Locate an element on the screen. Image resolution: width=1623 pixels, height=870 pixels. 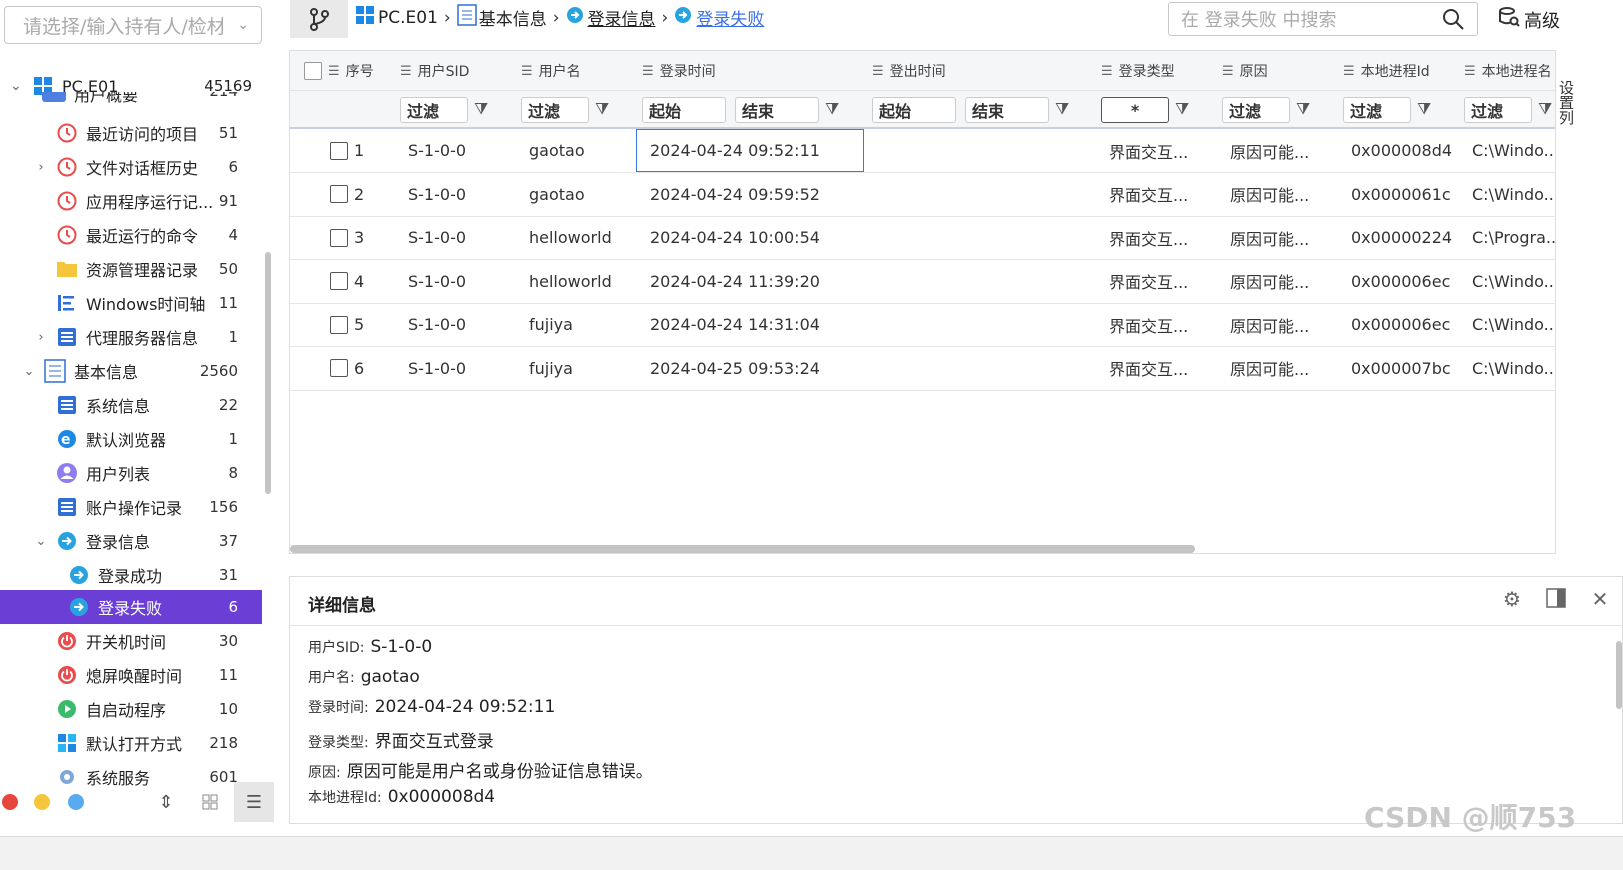
detail-field-value: 2024-04-24 09:52:11 is located at coordinates (465, 707).